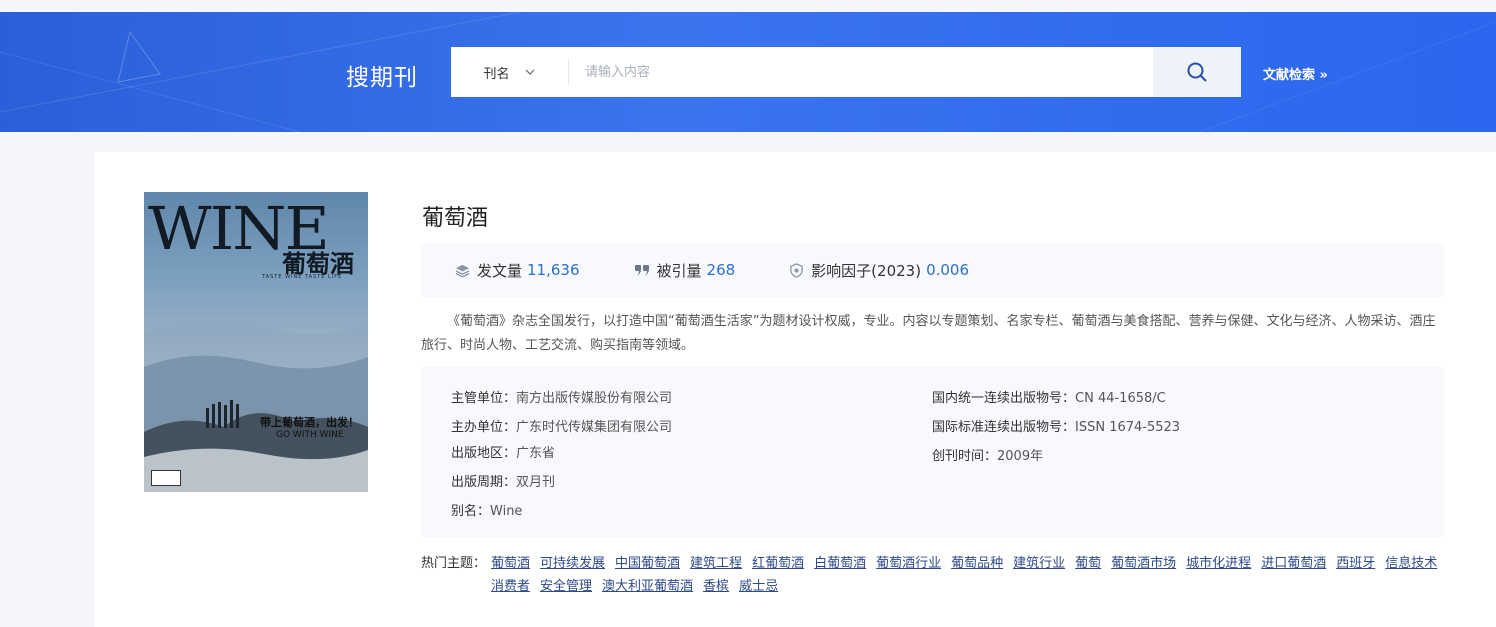  Describe the element at coordinates (572, 563) in the screenshot. I see `topic-link: 可持续发展` at that location.